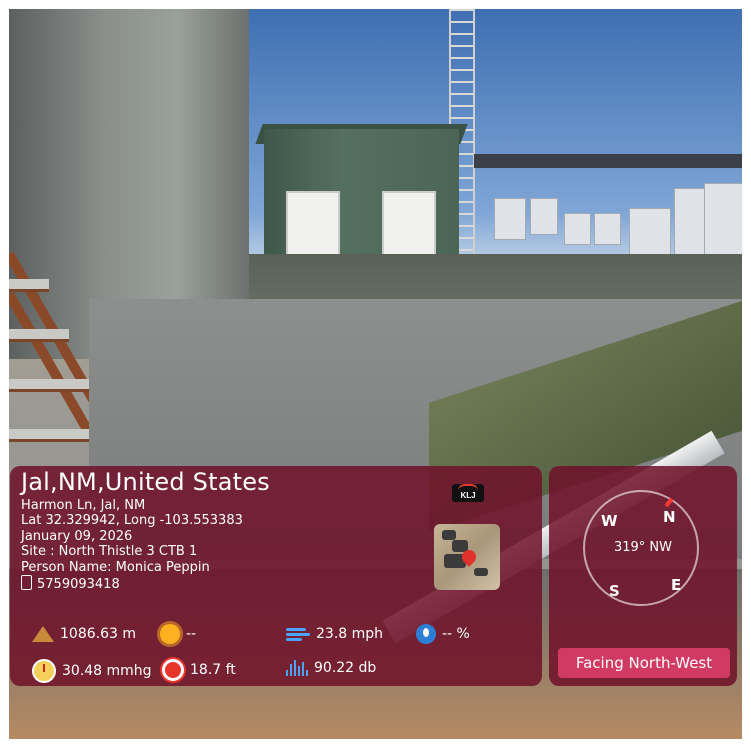  I want to click on altitude-value: 1086.63 m, so click(98, 634).